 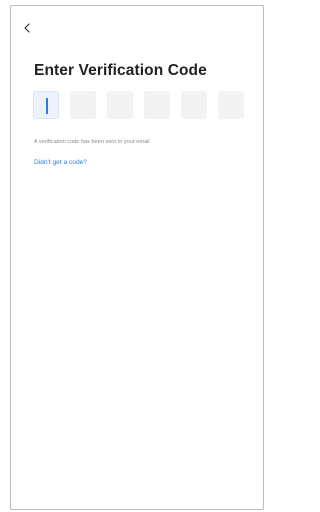 What do you see at coordinates (120, 70) in the screenshot?
I see `page-title: Enter Verification Code` at bounding box center [120, 70].